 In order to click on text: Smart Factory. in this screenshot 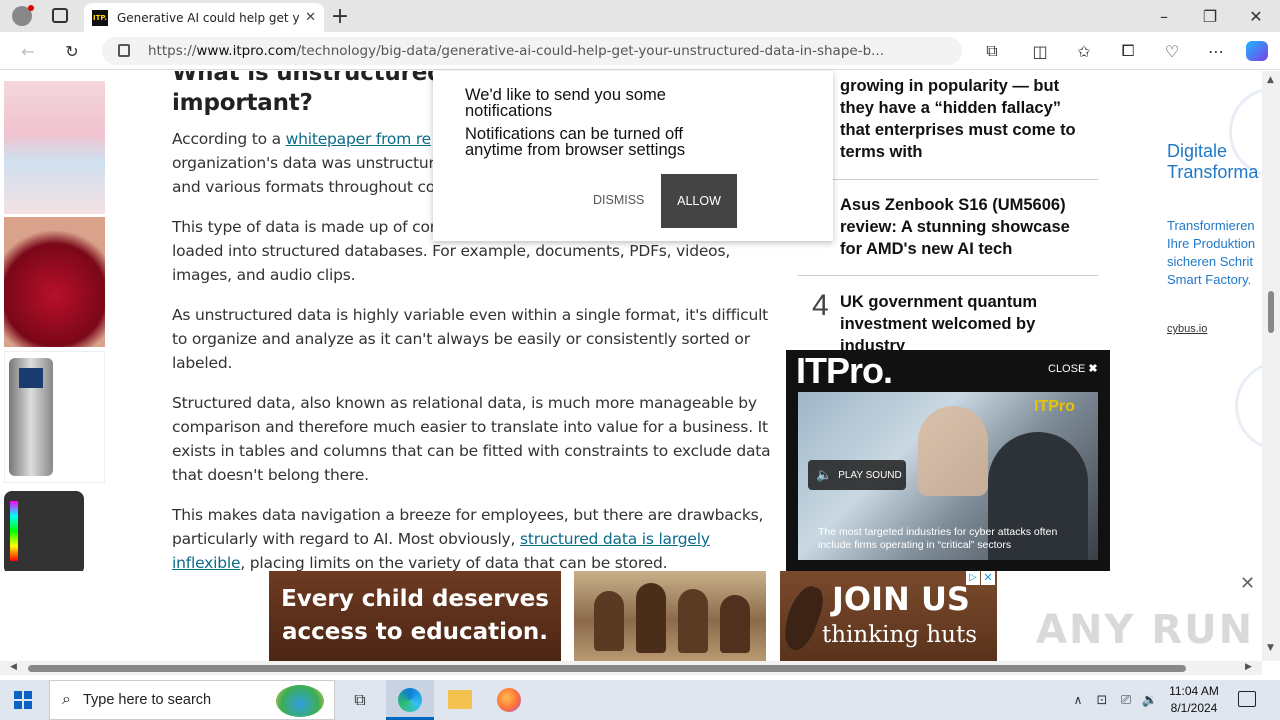, I will do `click(1209, 279)`.